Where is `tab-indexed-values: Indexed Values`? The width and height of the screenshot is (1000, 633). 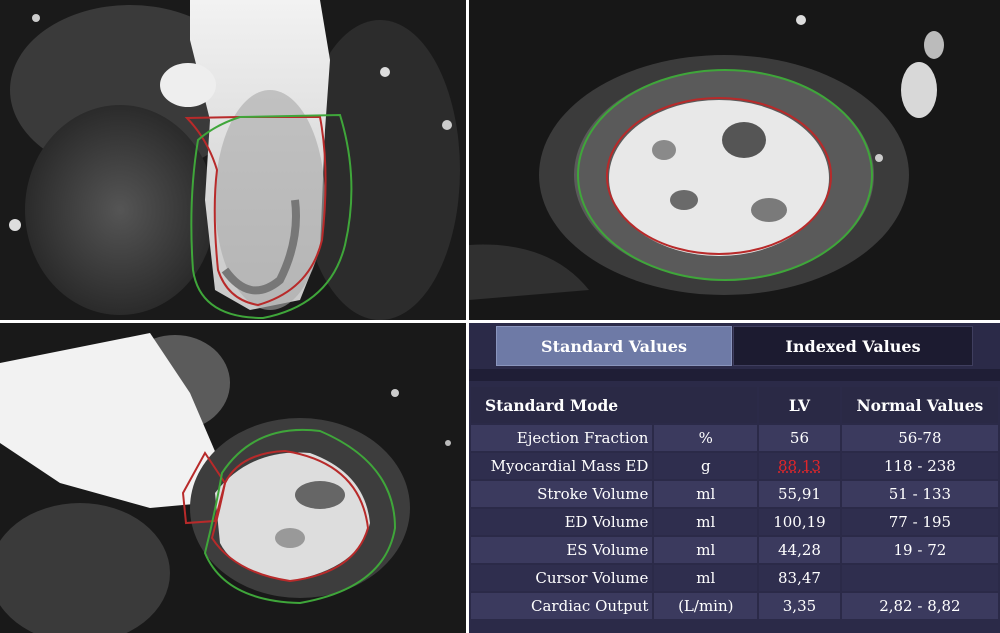 tab-indexed-values: Indexed Values is located at coordinates (853, 346).